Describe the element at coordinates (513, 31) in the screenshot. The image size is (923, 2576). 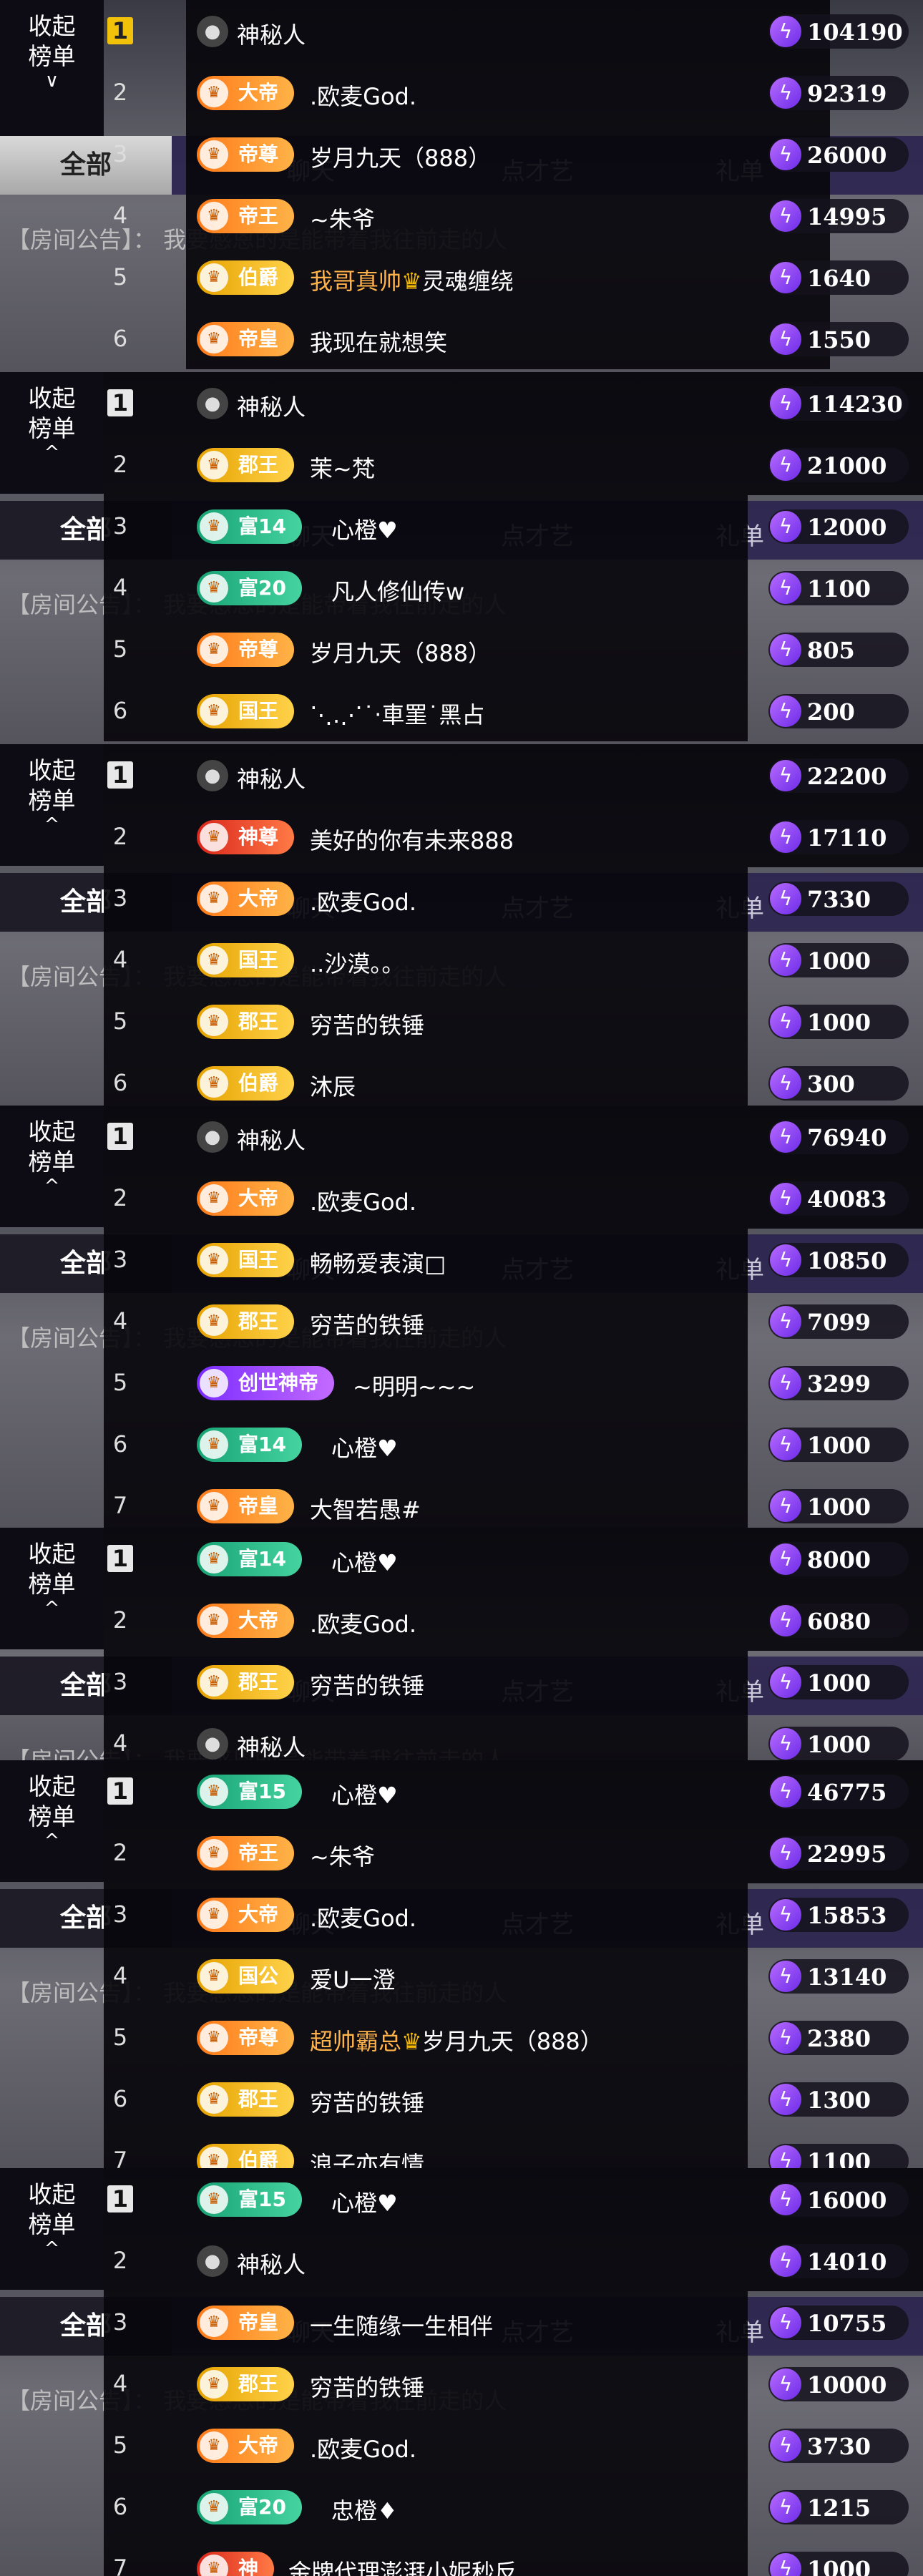
I see `ranking-row: 1 ● 神秘人 ϟ 104190` at that location.